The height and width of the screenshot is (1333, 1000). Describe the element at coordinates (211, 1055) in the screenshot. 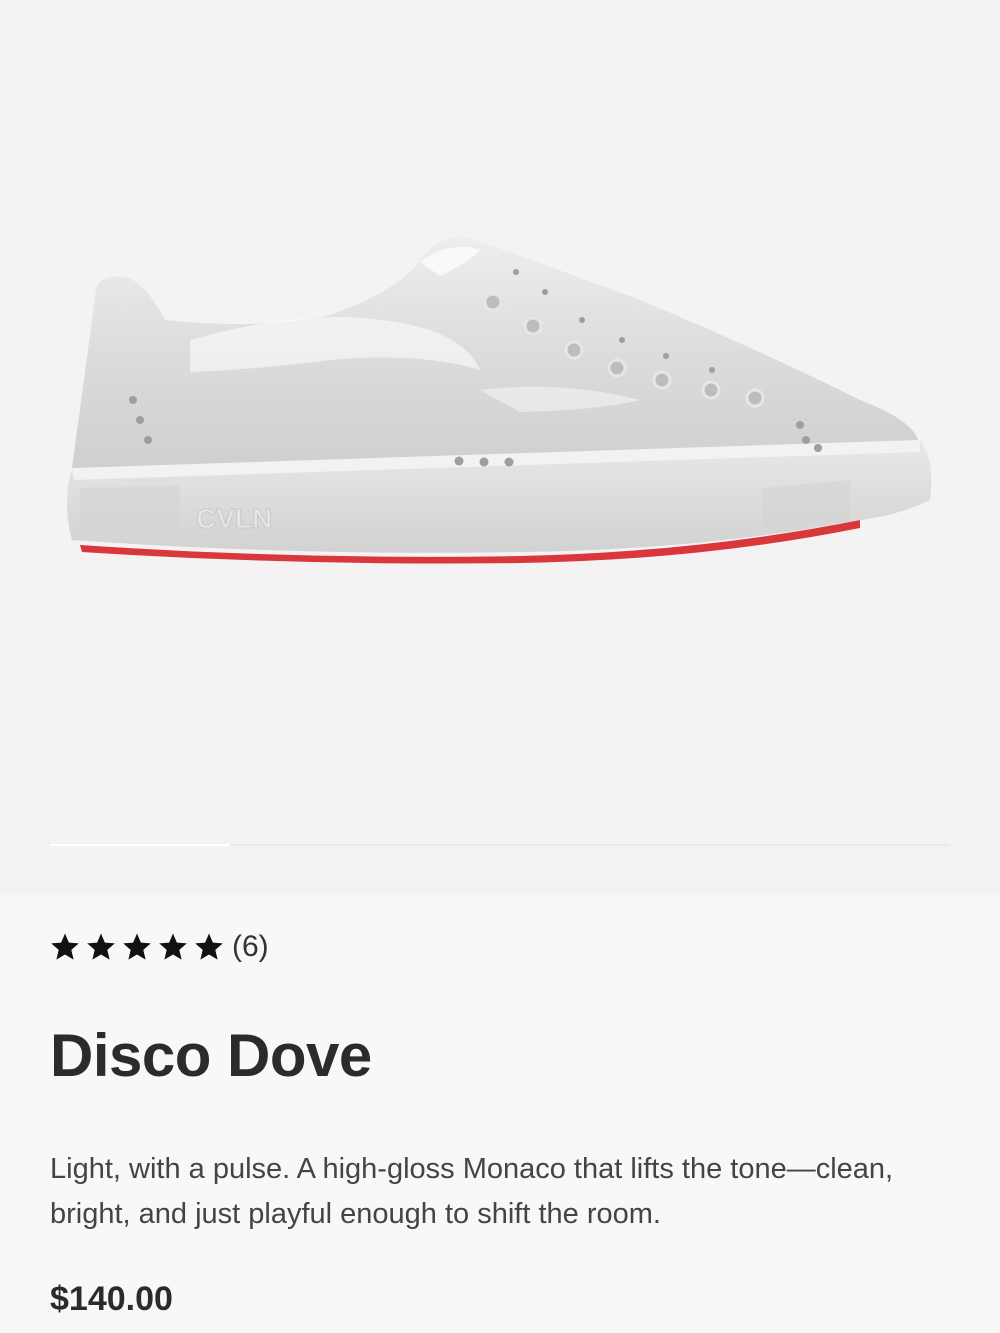

I see `product-title: Disco Dove` at that location.